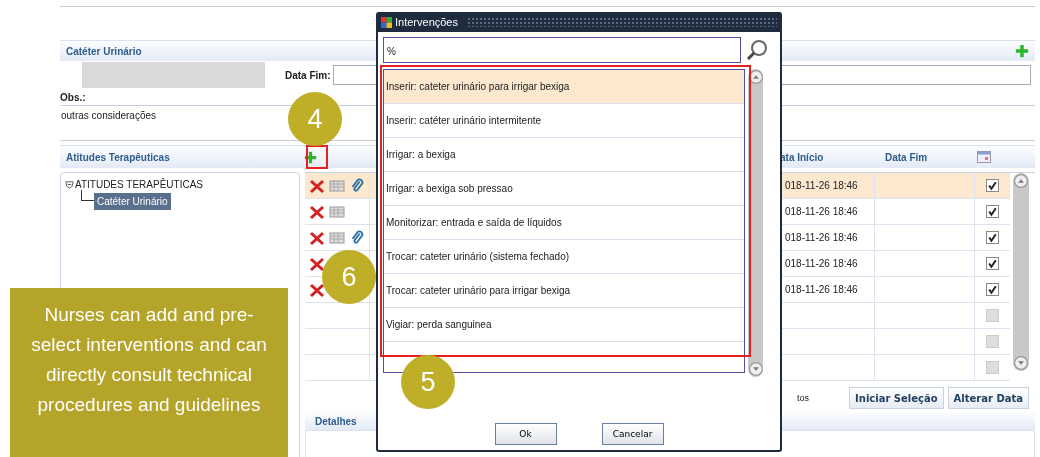  What do you see at coordinates (906, 157) in the screenshot?
I see `column-header: Data Fim` at bounding box center [906, 157].